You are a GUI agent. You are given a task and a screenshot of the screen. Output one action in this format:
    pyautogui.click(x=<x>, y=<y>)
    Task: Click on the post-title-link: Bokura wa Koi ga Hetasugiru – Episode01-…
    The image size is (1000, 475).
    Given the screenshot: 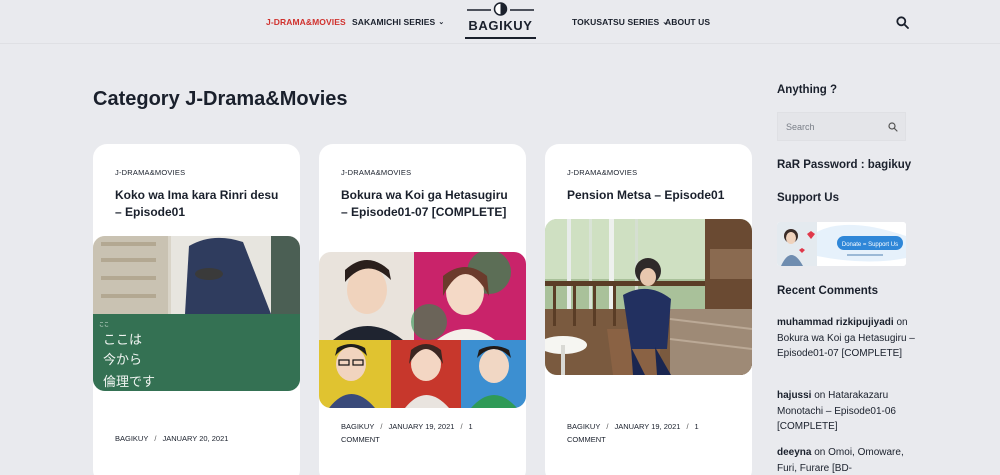 What is the action you would take?
    pyautogui.click(x=426, y=204)
    